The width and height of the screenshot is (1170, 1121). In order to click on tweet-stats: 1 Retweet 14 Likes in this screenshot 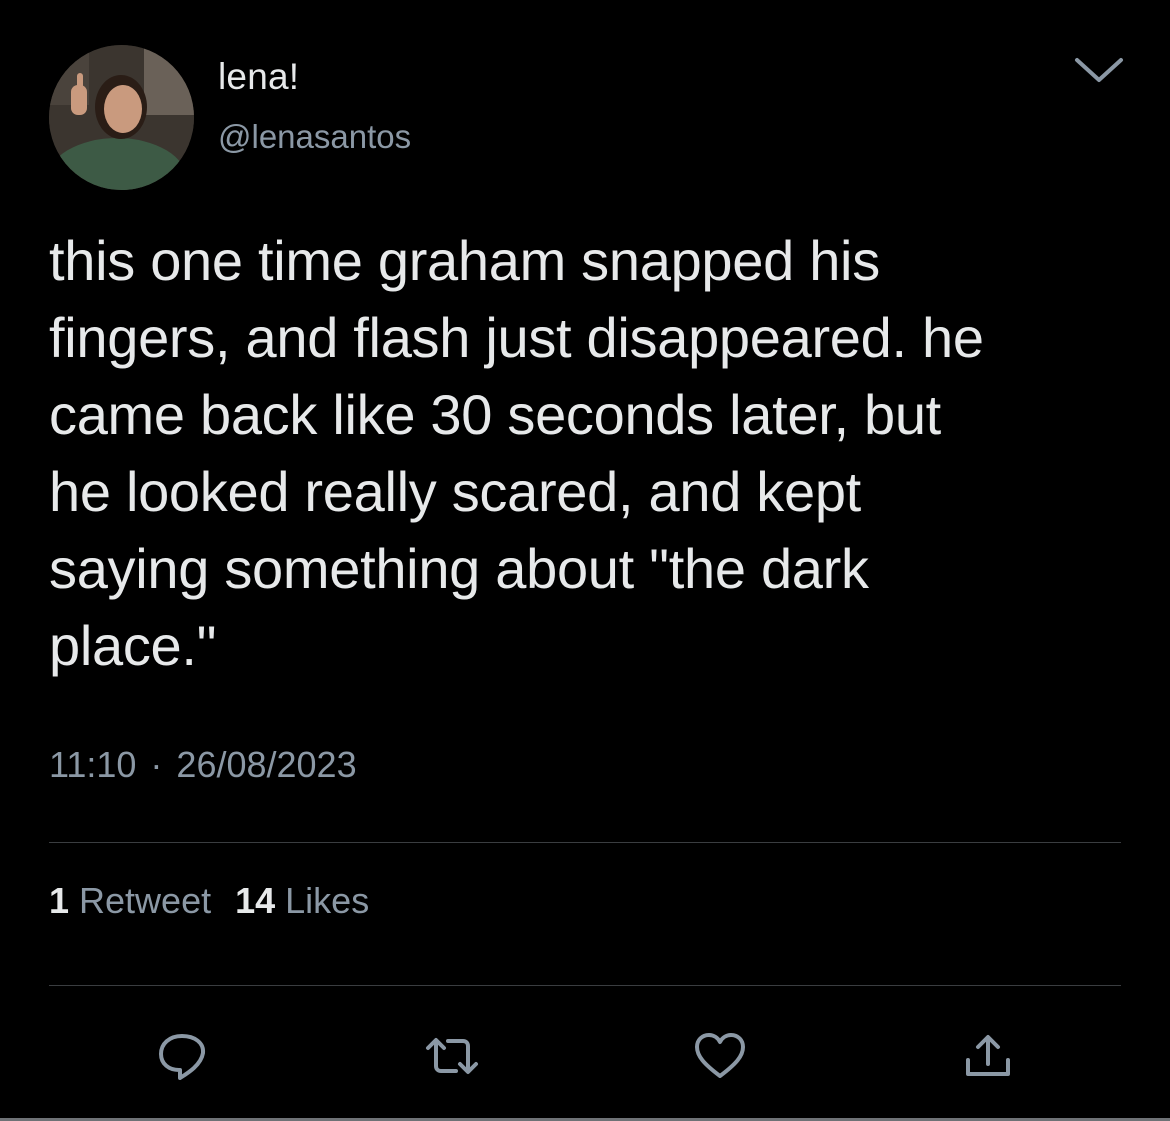, I will do `click(221, 901)`.